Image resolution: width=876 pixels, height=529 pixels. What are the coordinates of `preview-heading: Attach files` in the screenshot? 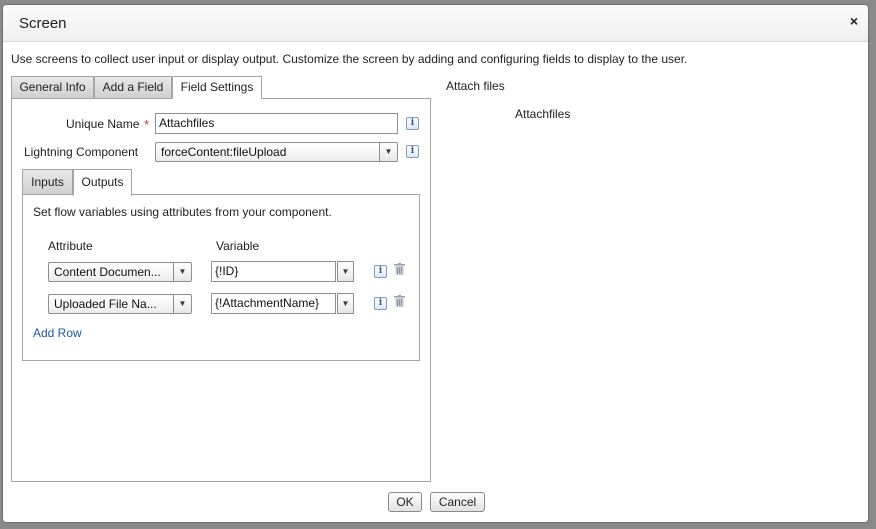 It's located at (475, 86).